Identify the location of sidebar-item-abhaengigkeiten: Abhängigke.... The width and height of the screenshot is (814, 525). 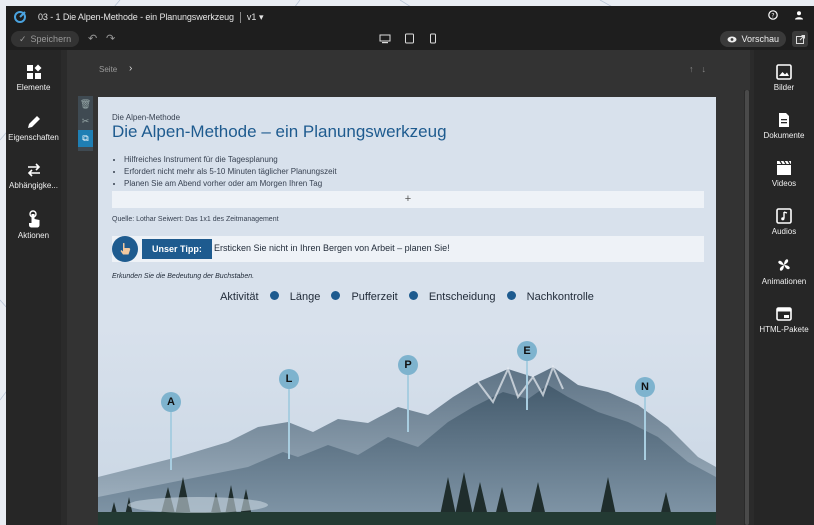
(33, 176).